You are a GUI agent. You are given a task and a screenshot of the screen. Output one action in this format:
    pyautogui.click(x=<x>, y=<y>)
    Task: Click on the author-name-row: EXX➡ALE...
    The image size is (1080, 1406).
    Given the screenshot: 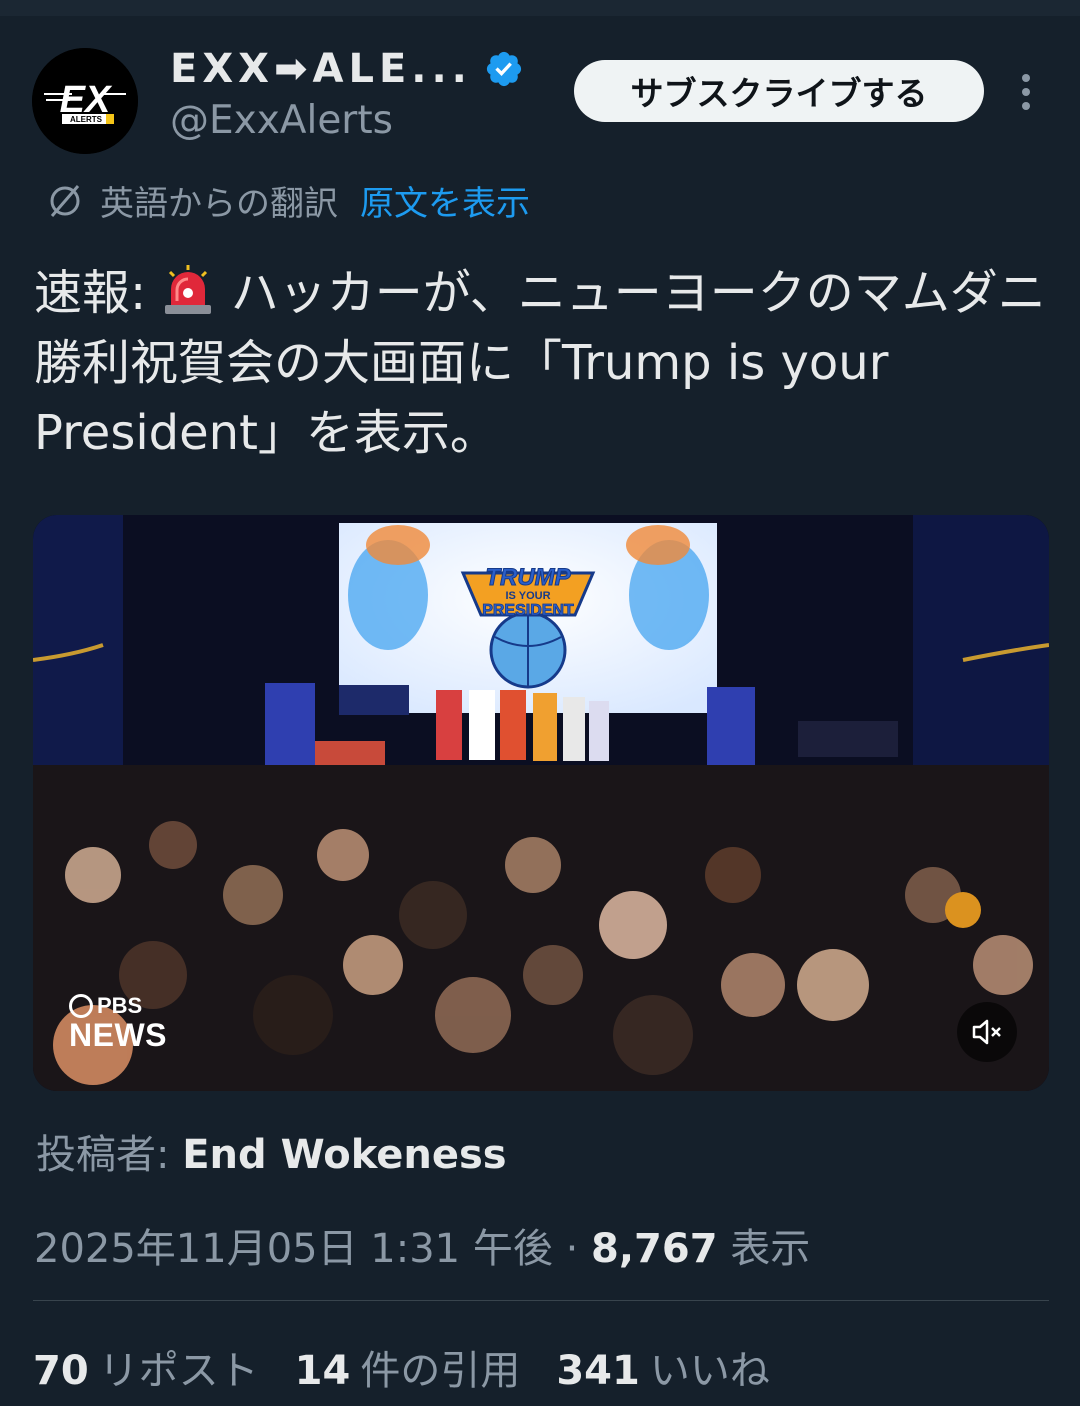 What is the action you would take?
    pyautogui.click(x=347, y=69)
    